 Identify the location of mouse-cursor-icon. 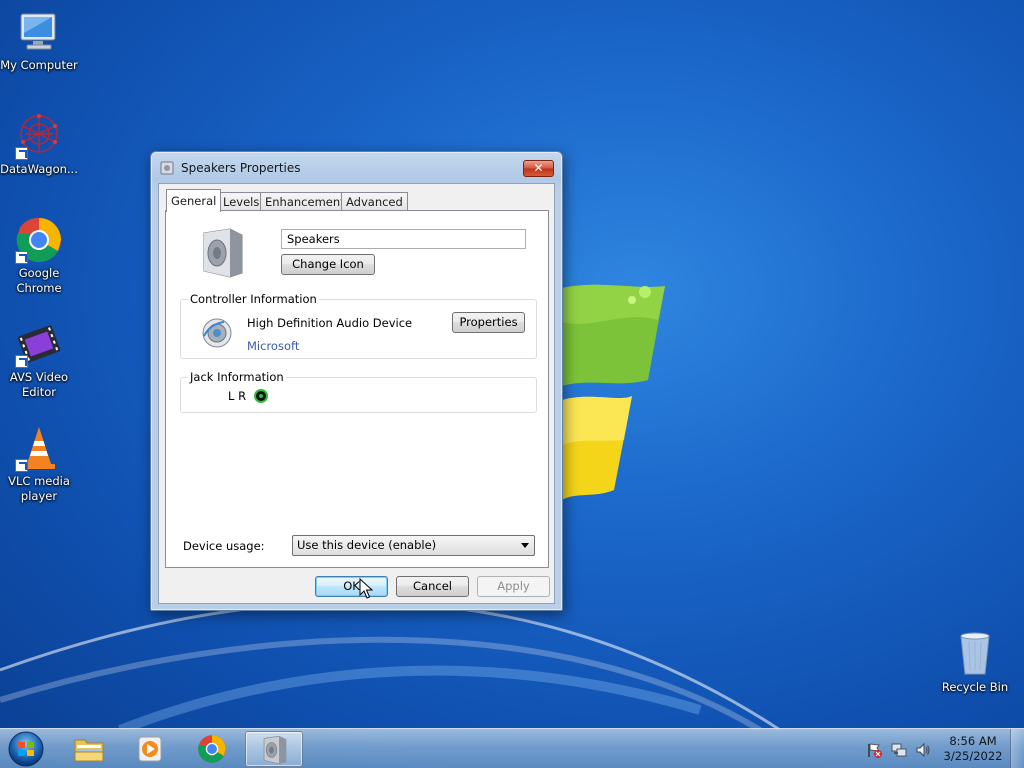
(366, 588).